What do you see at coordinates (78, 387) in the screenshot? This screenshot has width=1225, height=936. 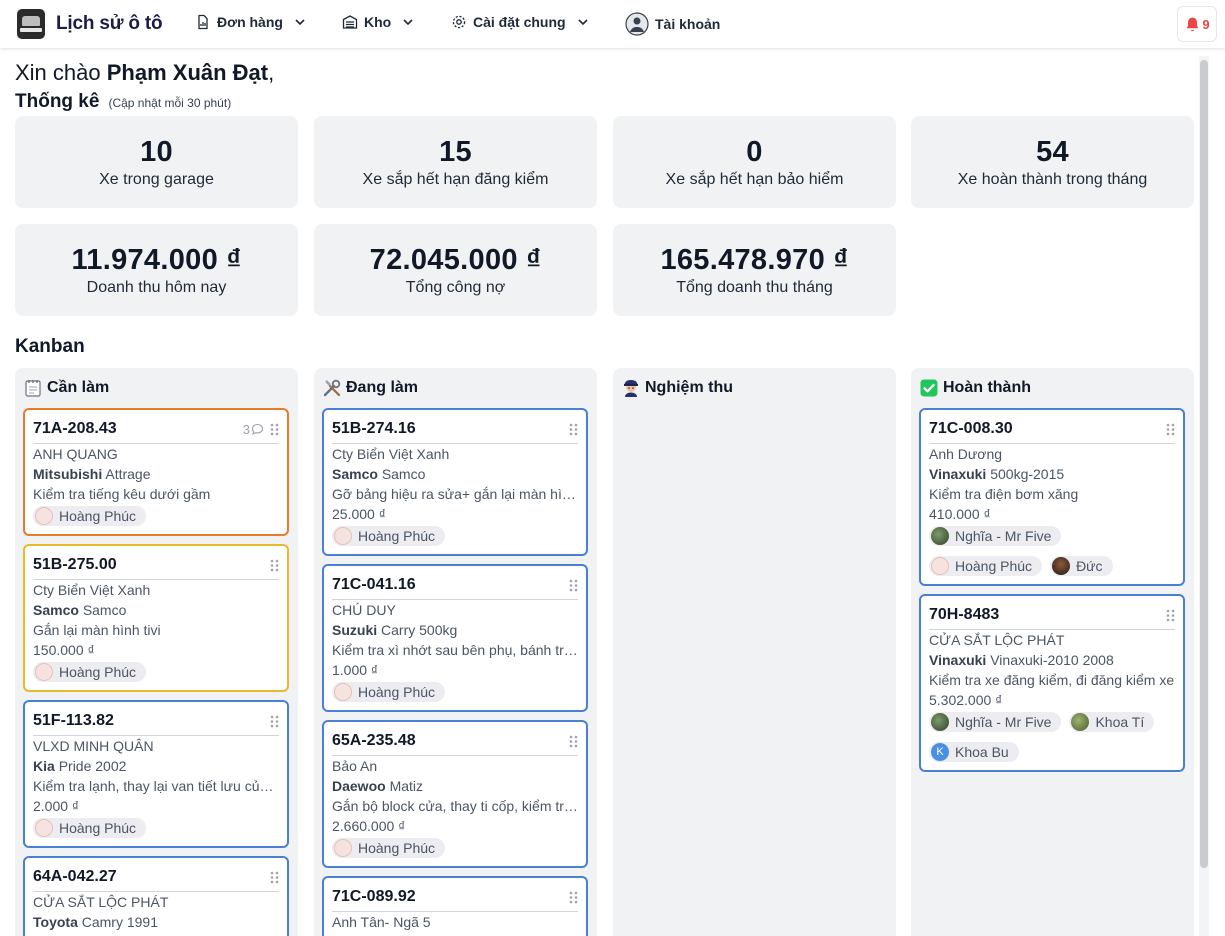 I see `kanban-column-title: Cần làm` at bounding box center [78, 387].